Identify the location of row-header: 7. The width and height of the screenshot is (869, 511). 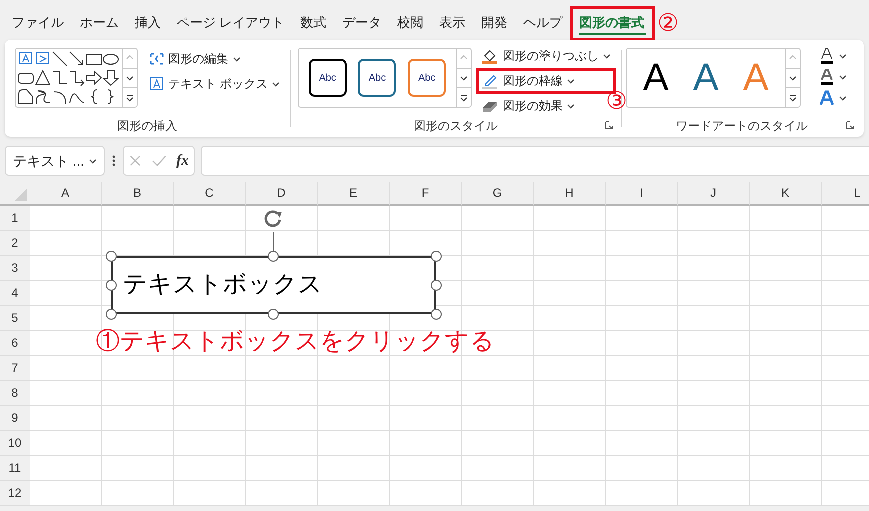
(15, 368).